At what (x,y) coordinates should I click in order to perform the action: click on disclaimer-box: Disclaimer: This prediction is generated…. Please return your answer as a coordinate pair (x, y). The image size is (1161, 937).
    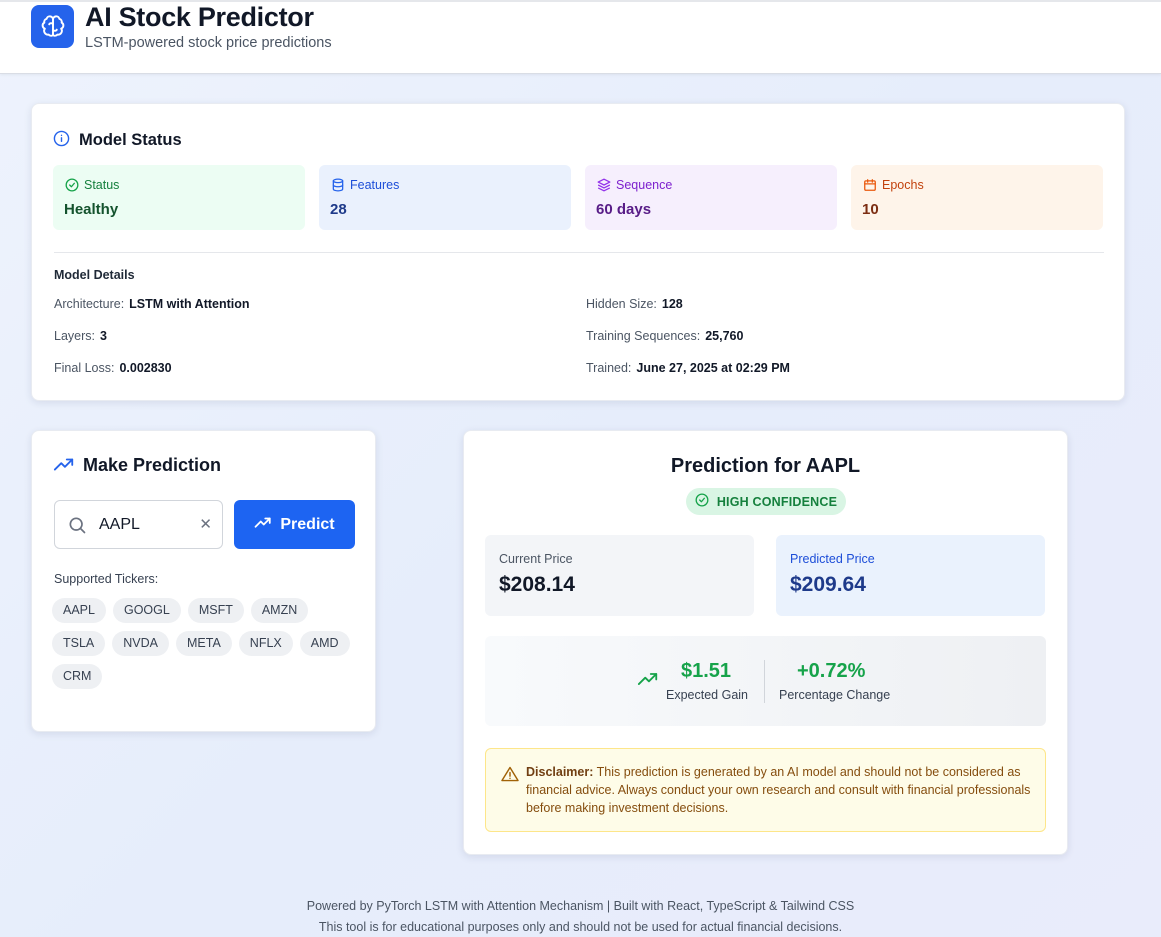
    Looking at the image, I should click on (765, 790).